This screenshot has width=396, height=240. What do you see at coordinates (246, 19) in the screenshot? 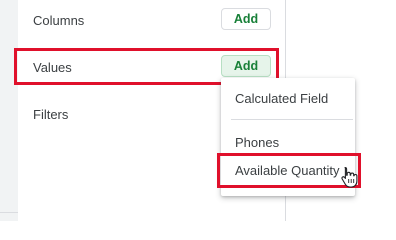
I see `columns-add-button: Add` at bounding box center [246, 19].